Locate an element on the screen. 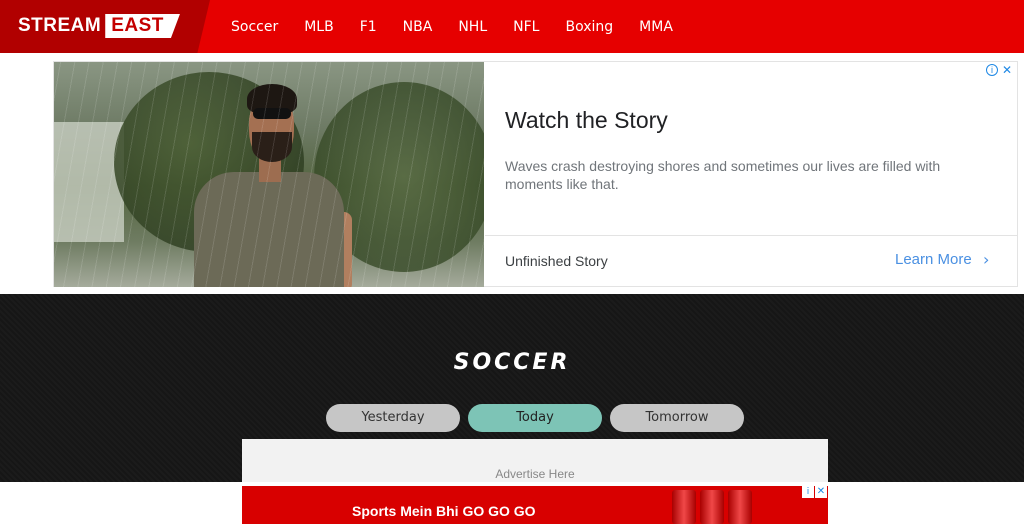 This screenshot has height=524, width=1024. nav-link-nba: NBA is located at coordinates (418, 27).